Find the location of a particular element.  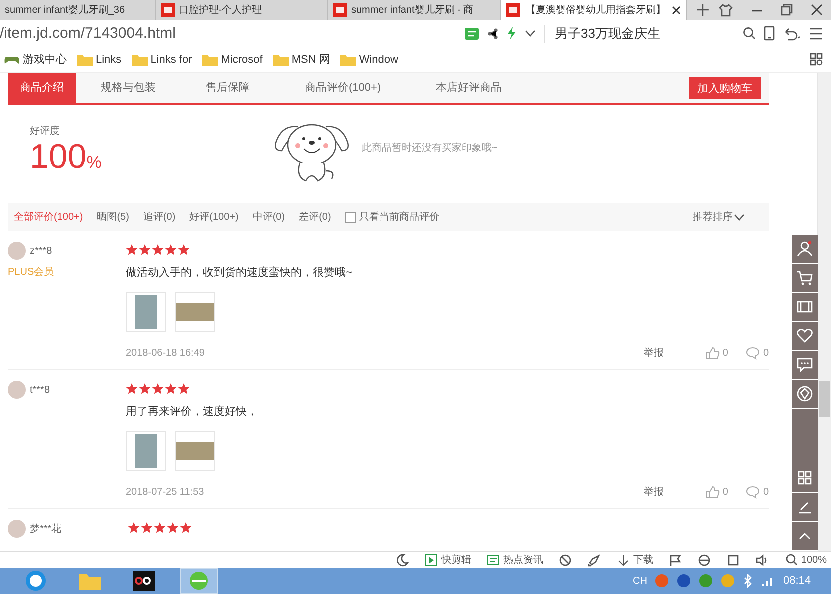

checkbox-label: 只看当前商品评价 is located at coordinates (399, 217).